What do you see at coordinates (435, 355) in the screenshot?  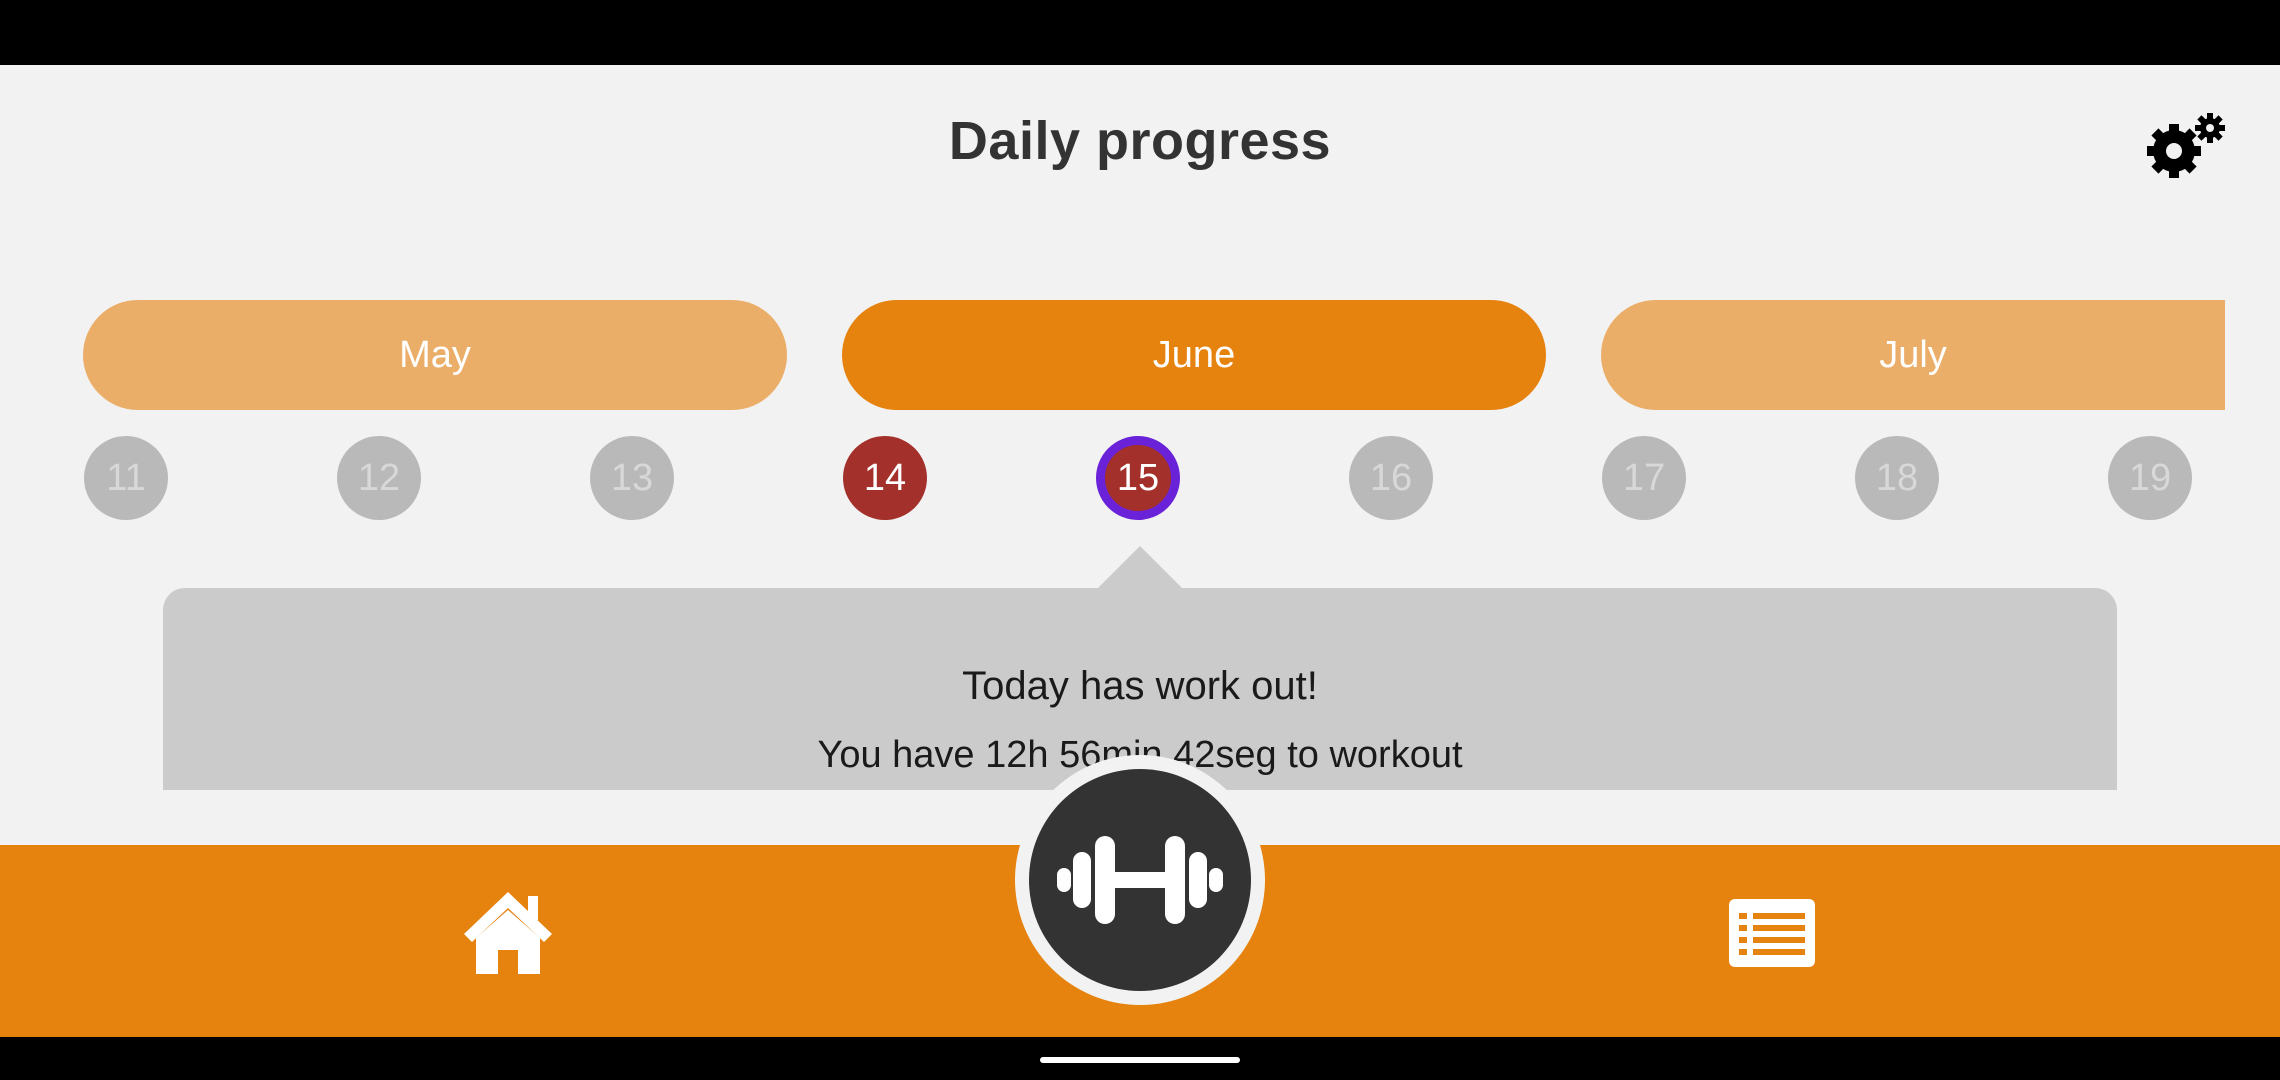 I see `month-tab-may: May` at bounding box center [435, 355].